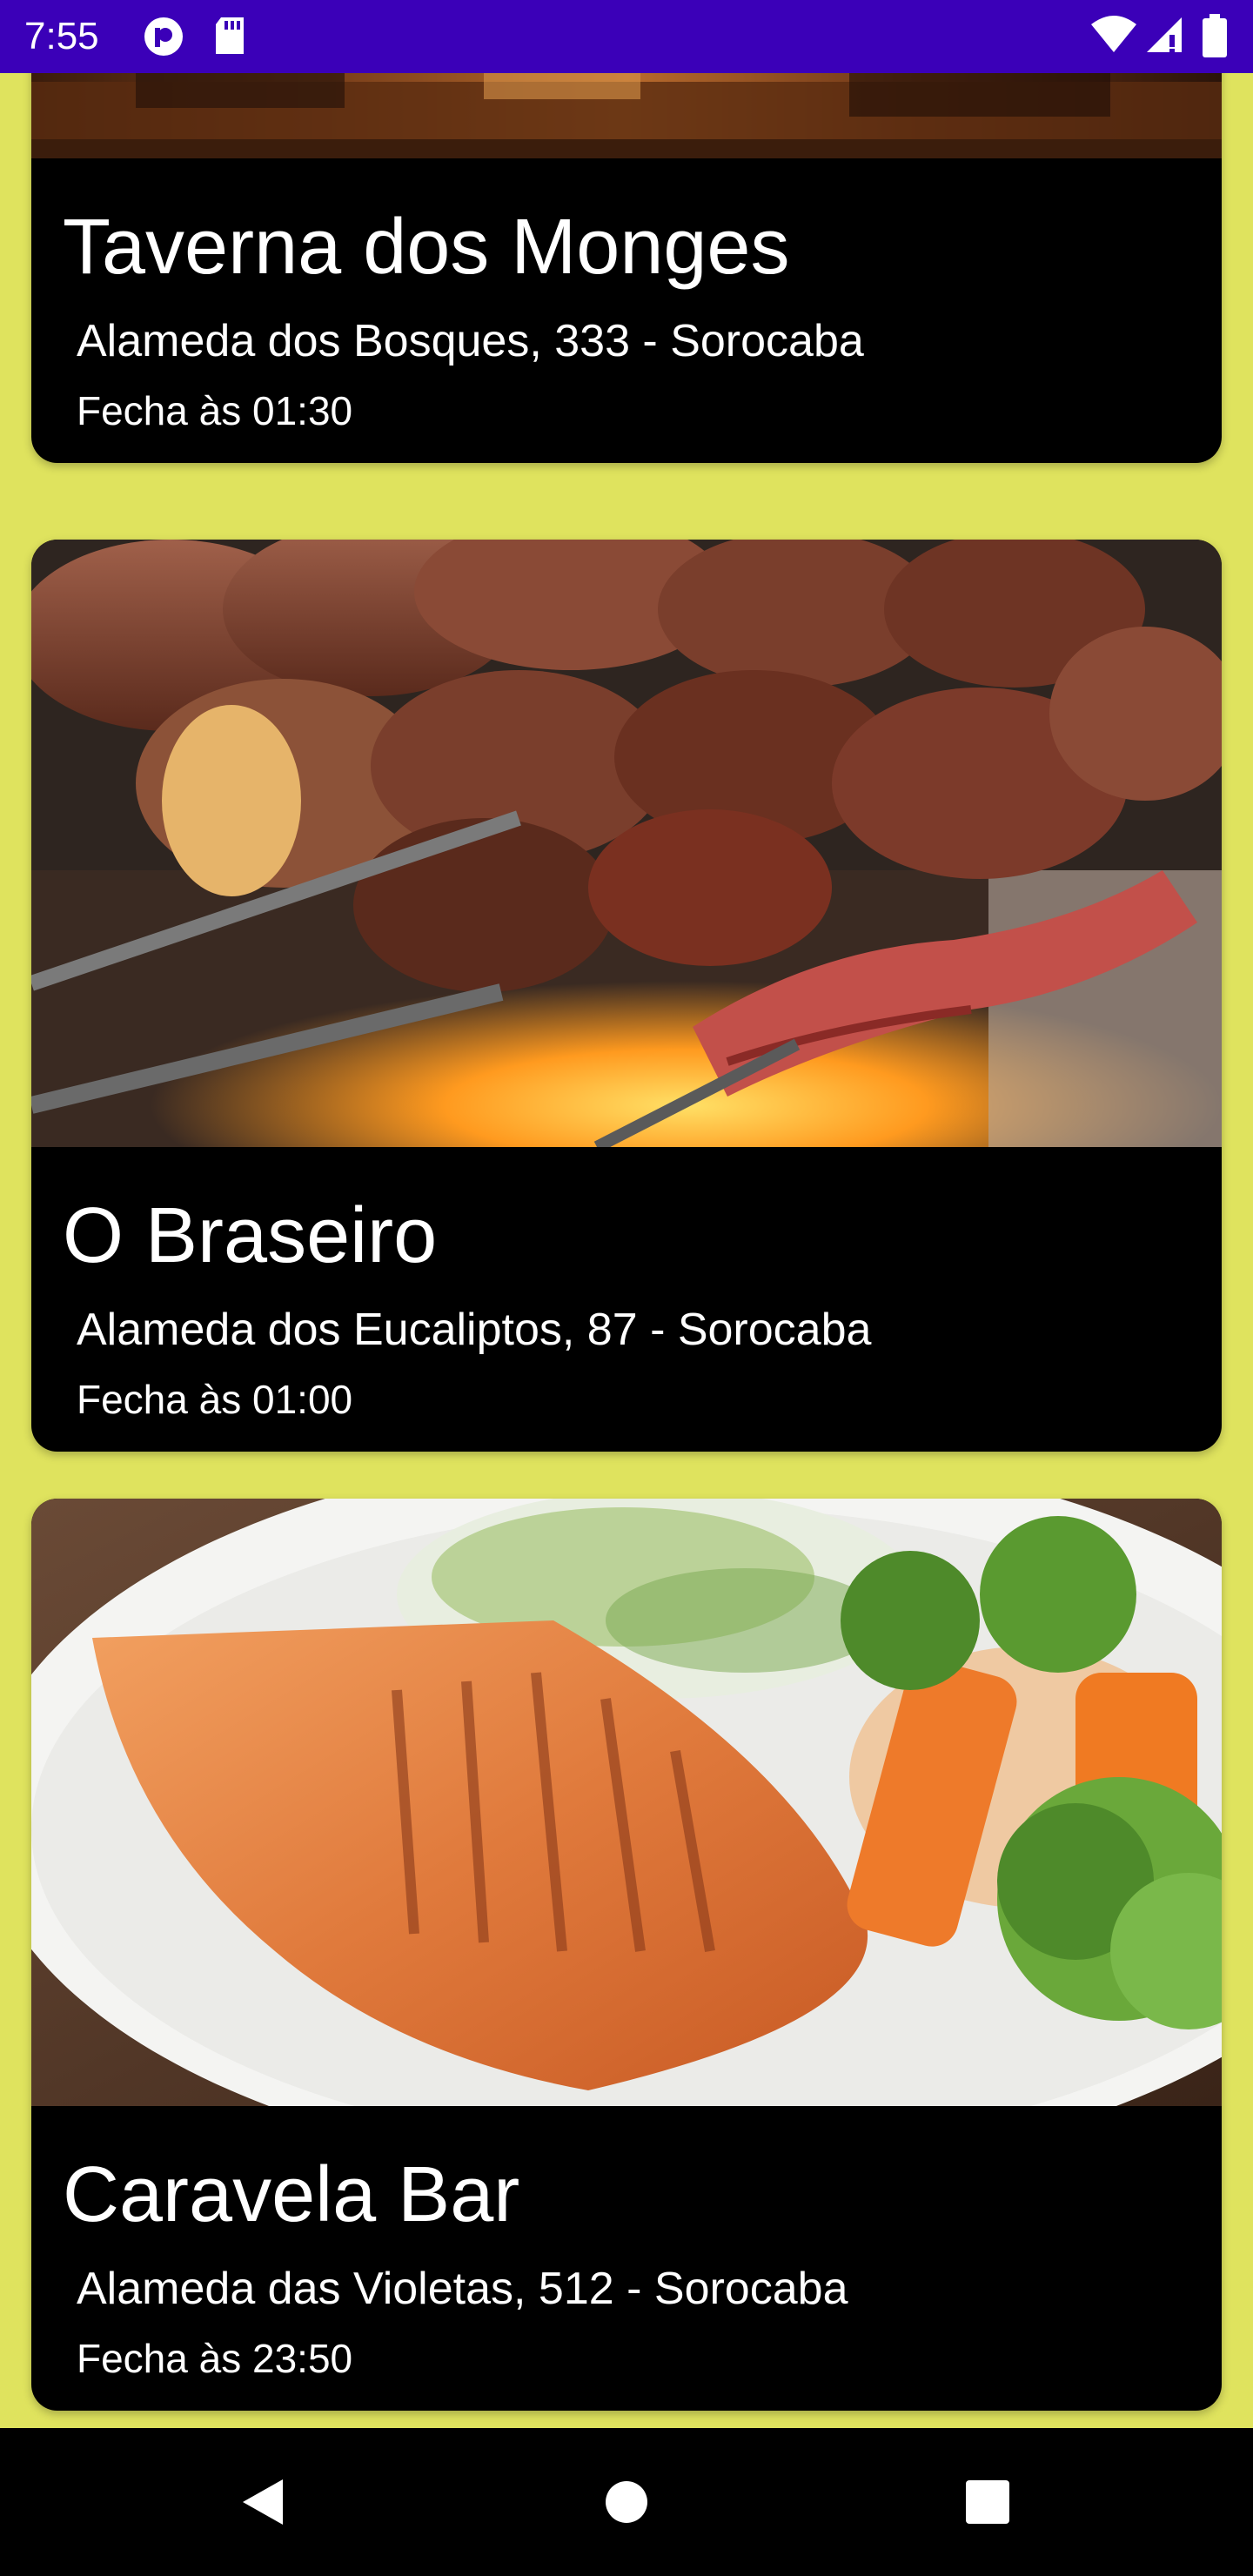  Describe the element at coordinates (470, 341) in the screenshot. I see `restaurant-address: Alameda dos Bosques, 333 - Sorocaba` at that location.